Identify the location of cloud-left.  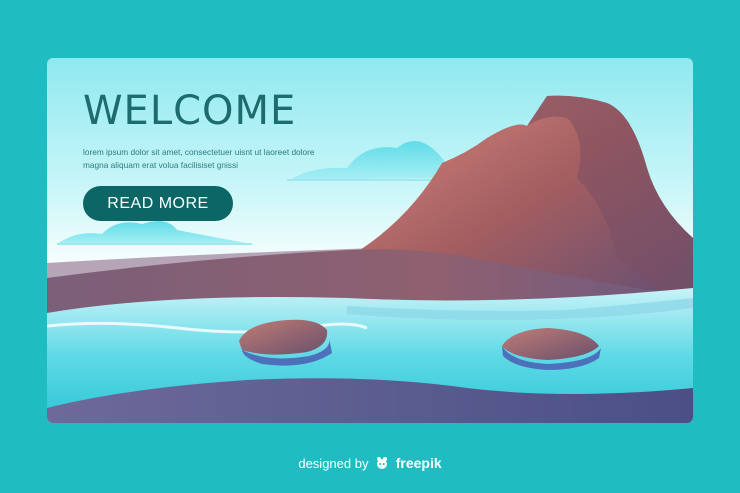
(154, 232).